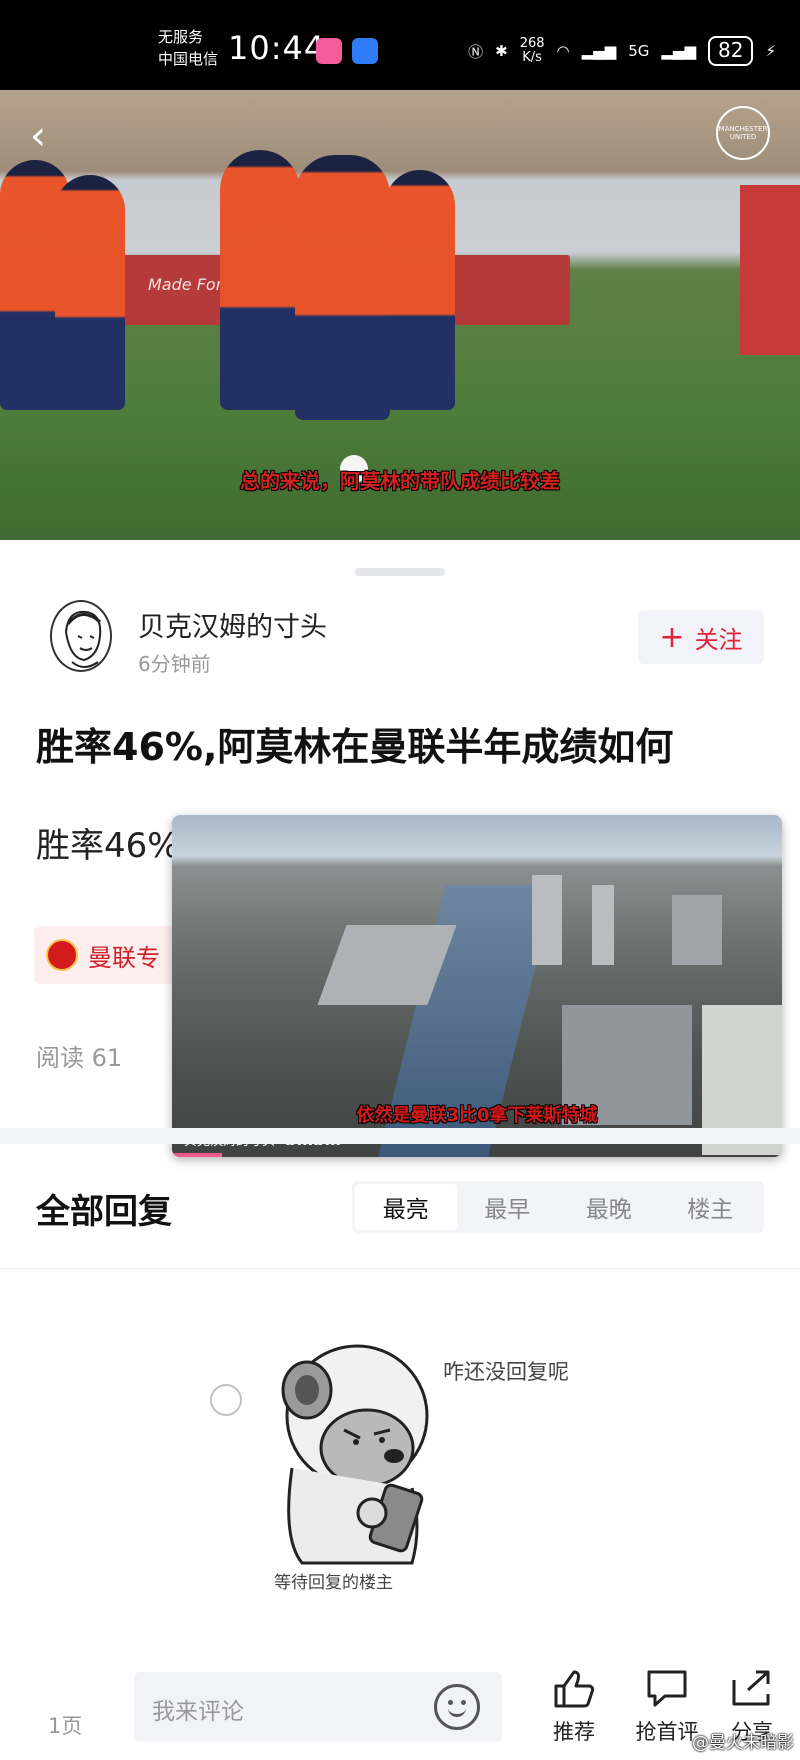 The width and height of the screenshot is (800, 1760). What do you see at coordinates (365, 51) in the screenshot?
I see `notification-app-icon` at bounding box center [365, 51].